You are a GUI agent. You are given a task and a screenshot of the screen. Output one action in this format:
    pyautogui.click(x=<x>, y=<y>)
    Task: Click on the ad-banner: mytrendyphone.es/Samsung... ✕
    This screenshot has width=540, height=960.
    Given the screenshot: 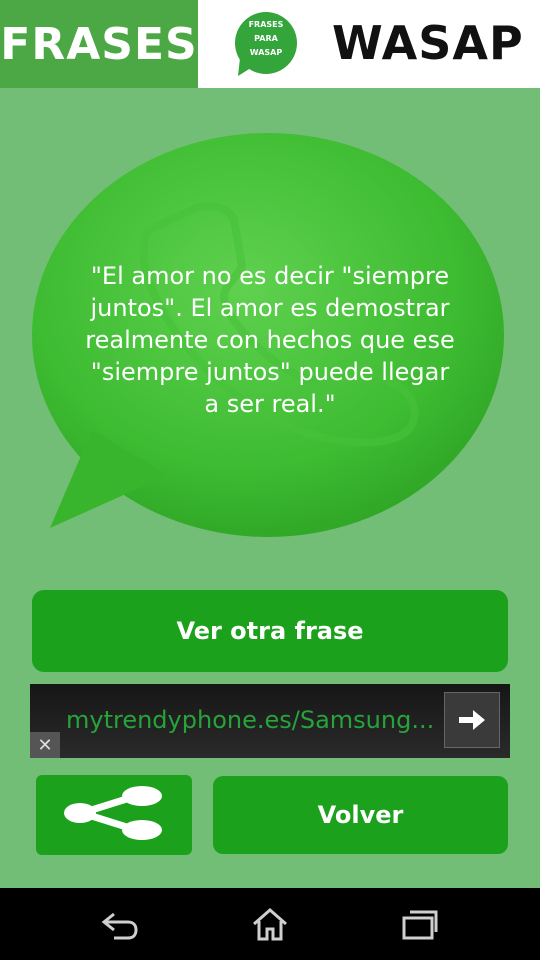 What is the action you would take?
    pyautogui.click(x=270, y=721)
    